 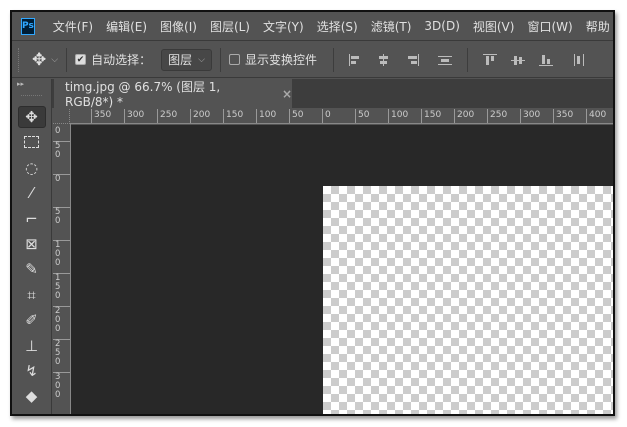 What do you see at coordinates (31, 87) in the screenshot?
I see `collapse-icon: ▸▸` at bounding box center [31, 87].